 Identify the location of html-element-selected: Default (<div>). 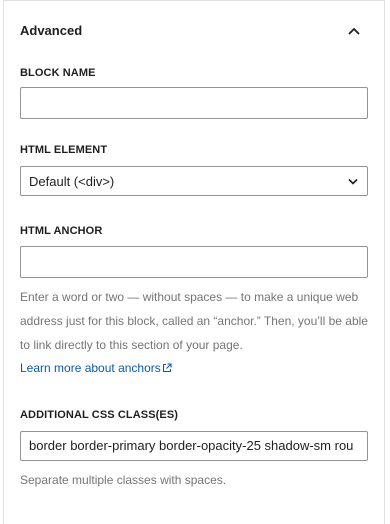
(72, 181).